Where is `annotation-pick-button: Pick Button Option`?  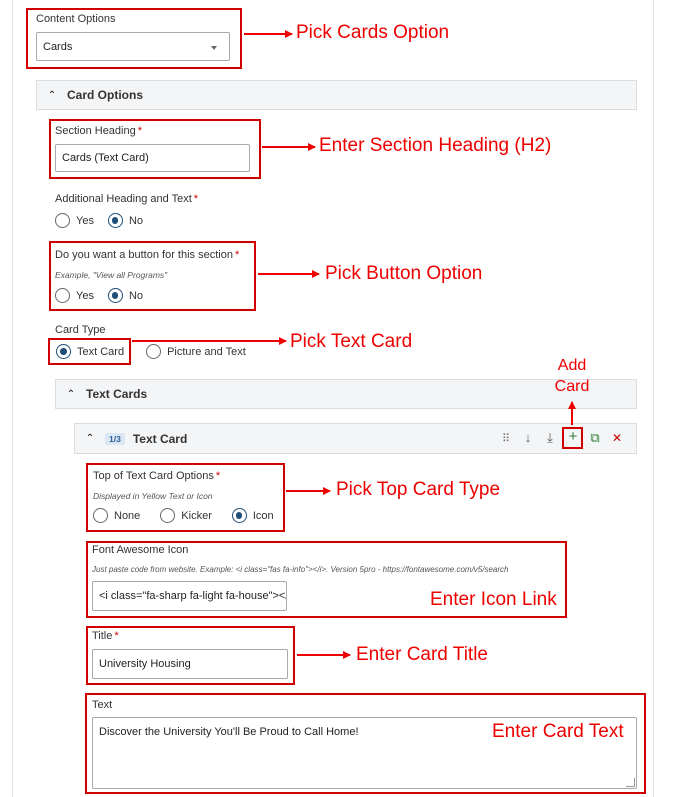
annotation-pick-button: Pick Button Option is located at coordinates (404, 273).